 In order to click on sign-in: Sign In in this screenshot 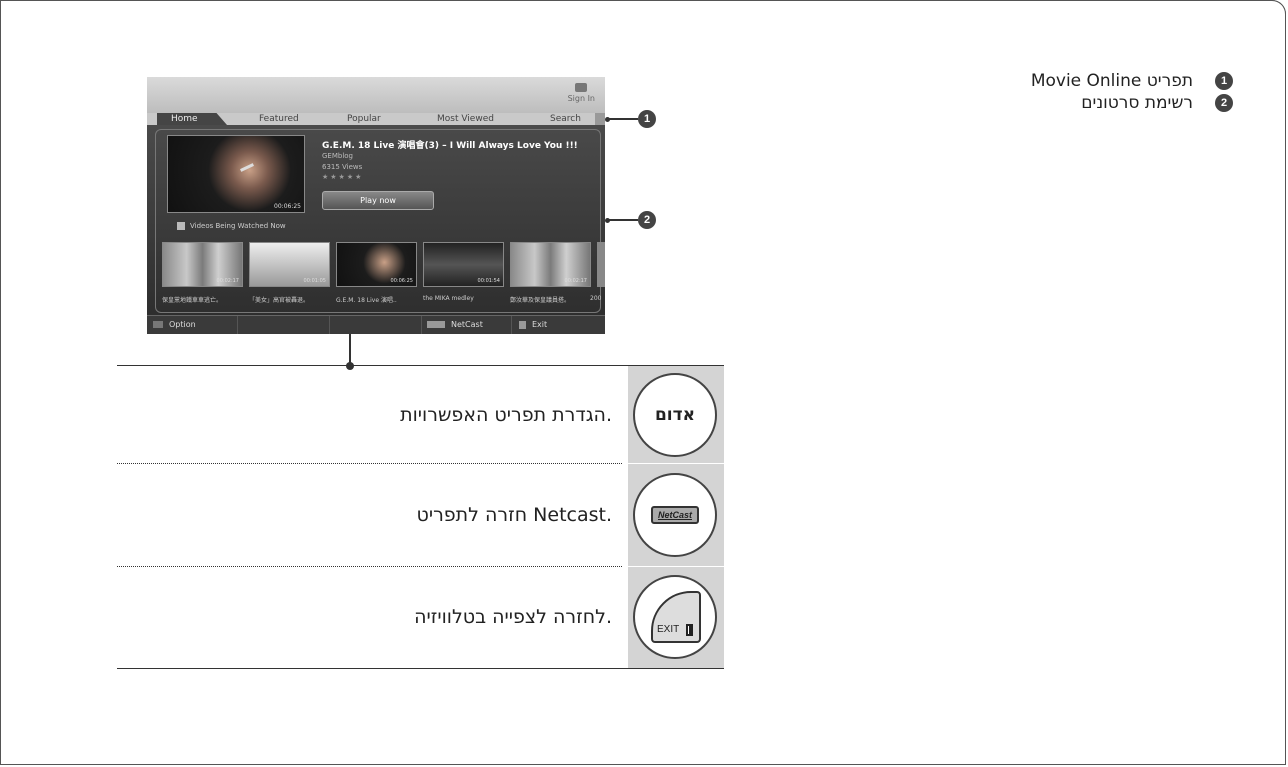, I will do `click(581, 93)`.